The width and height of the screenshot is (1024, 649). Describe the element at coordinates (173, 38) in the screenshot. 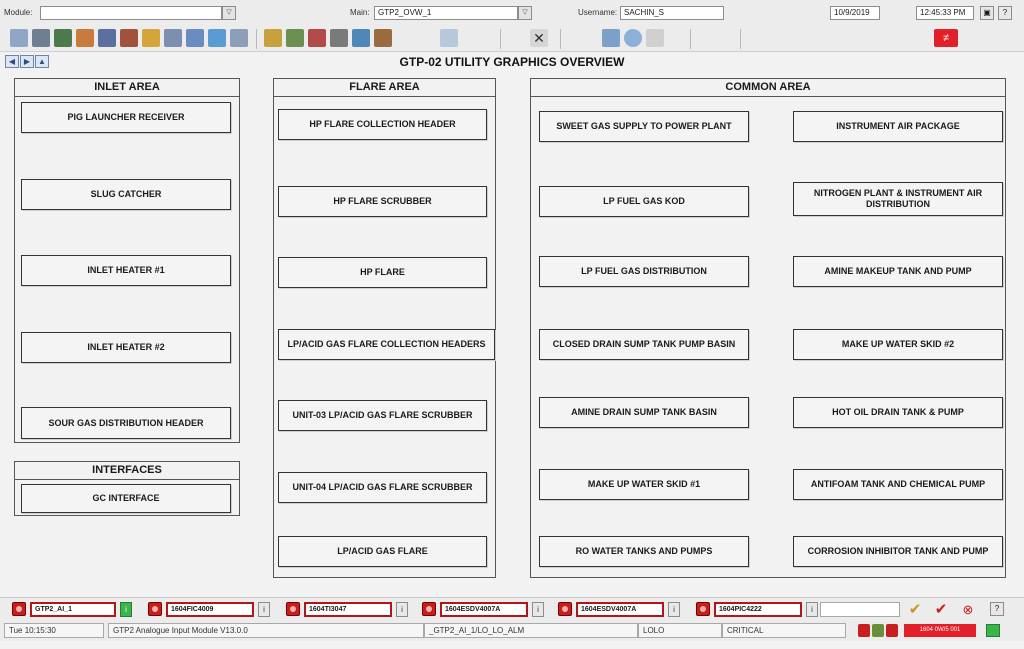

I see `toolbar-back-icon` at that location.